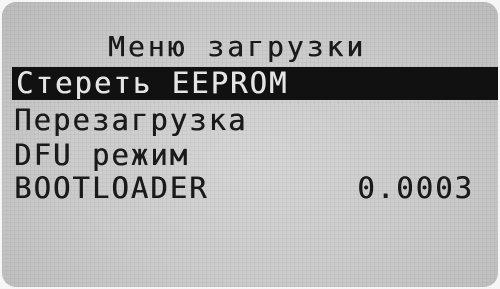 The width and height of the screenshot is (500, 289). I want to click on menu-item-erase-eeprom: Стереть EEPROM, so click(255, 83).